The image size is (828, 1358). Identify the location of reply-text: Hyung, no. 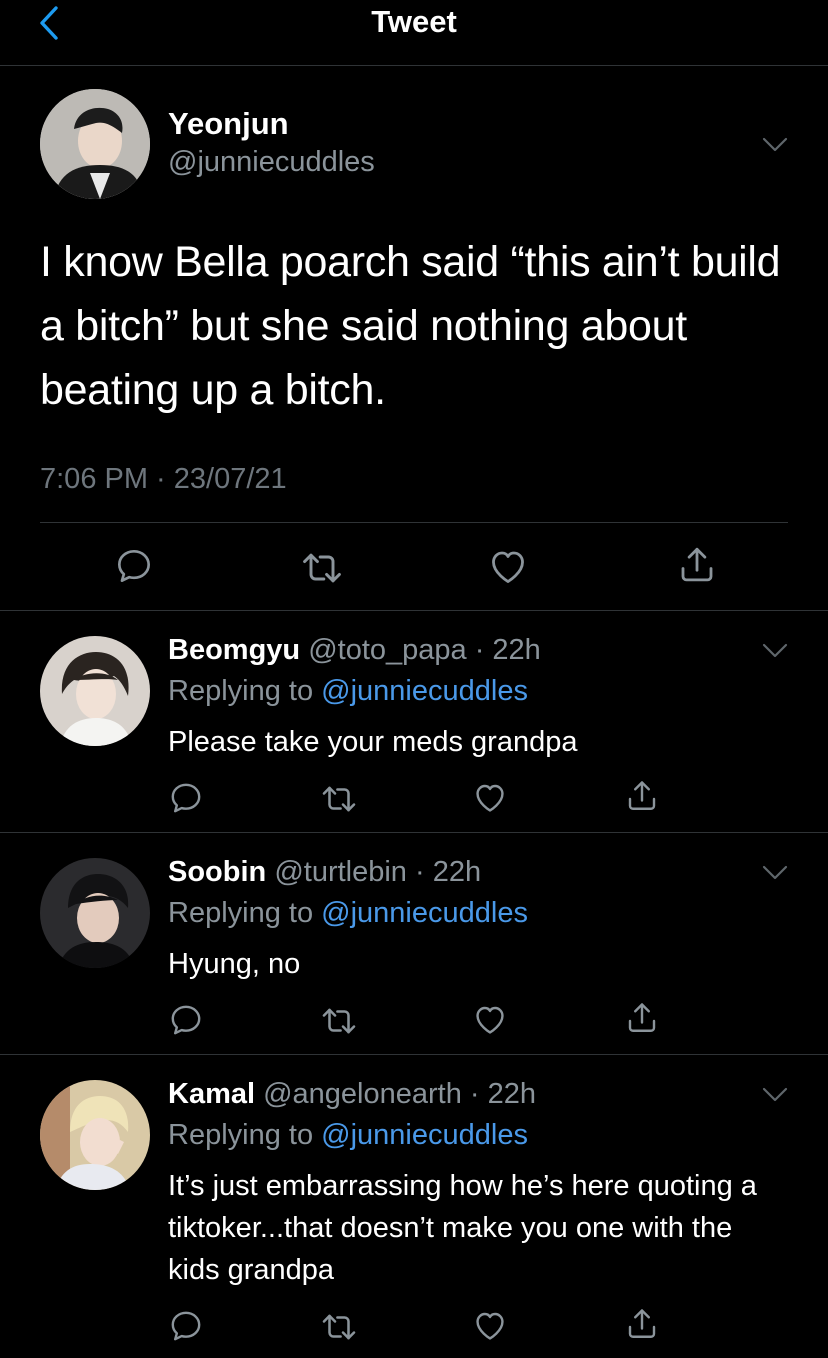
(234, 964).